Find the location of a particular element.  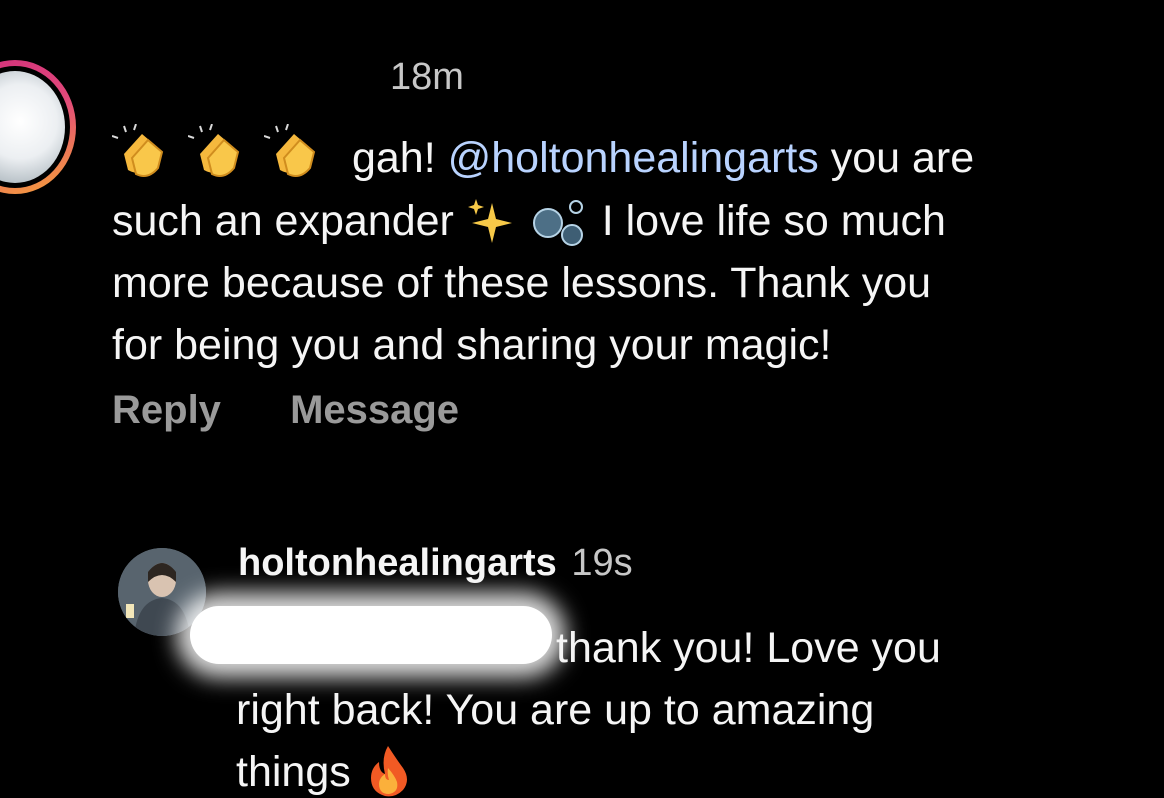

reply-button: Reply is located at coordinates (166, 410).